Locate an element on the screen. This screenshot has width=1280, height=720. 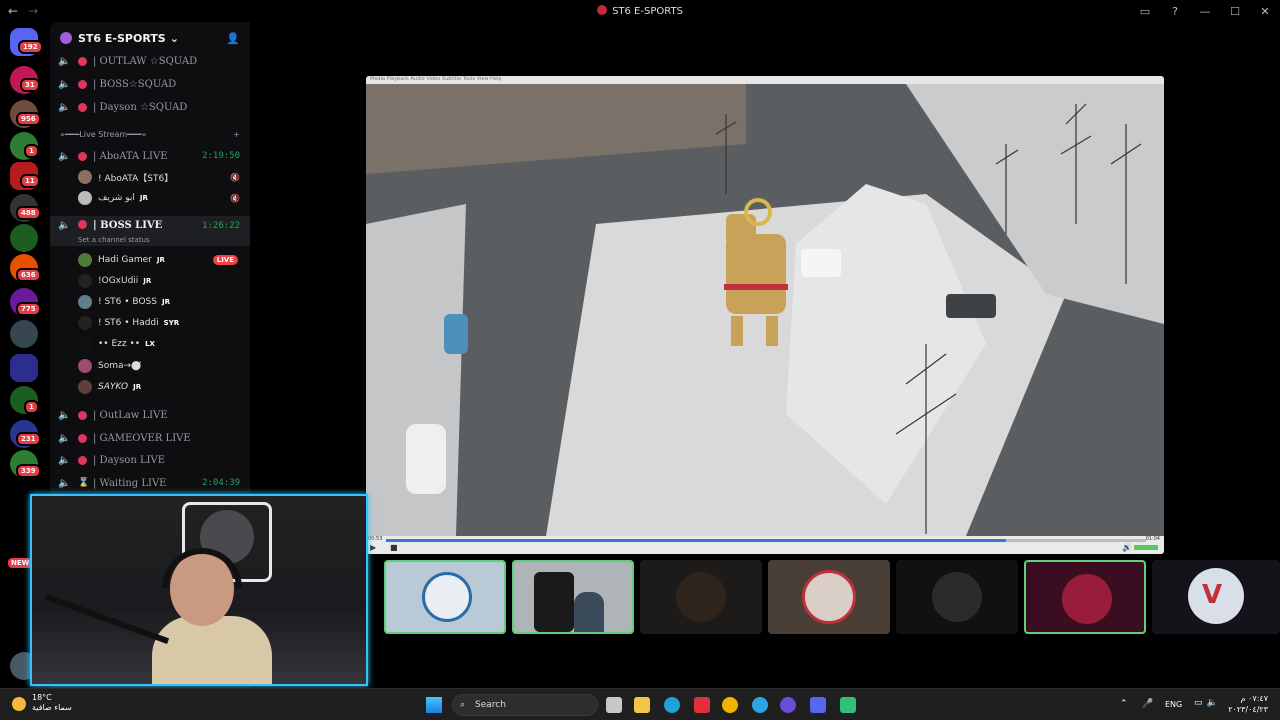
seek-fill is located at coordinates (696, 540).